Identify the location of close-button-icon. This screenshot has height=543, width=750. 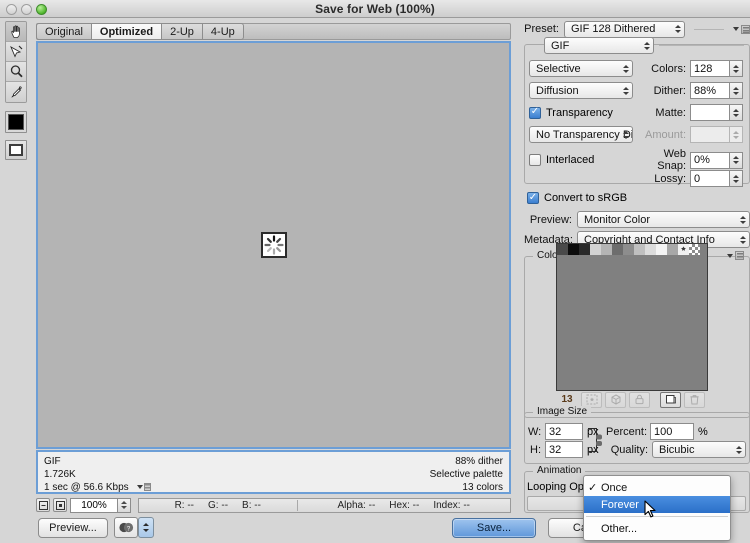
(11, 9).